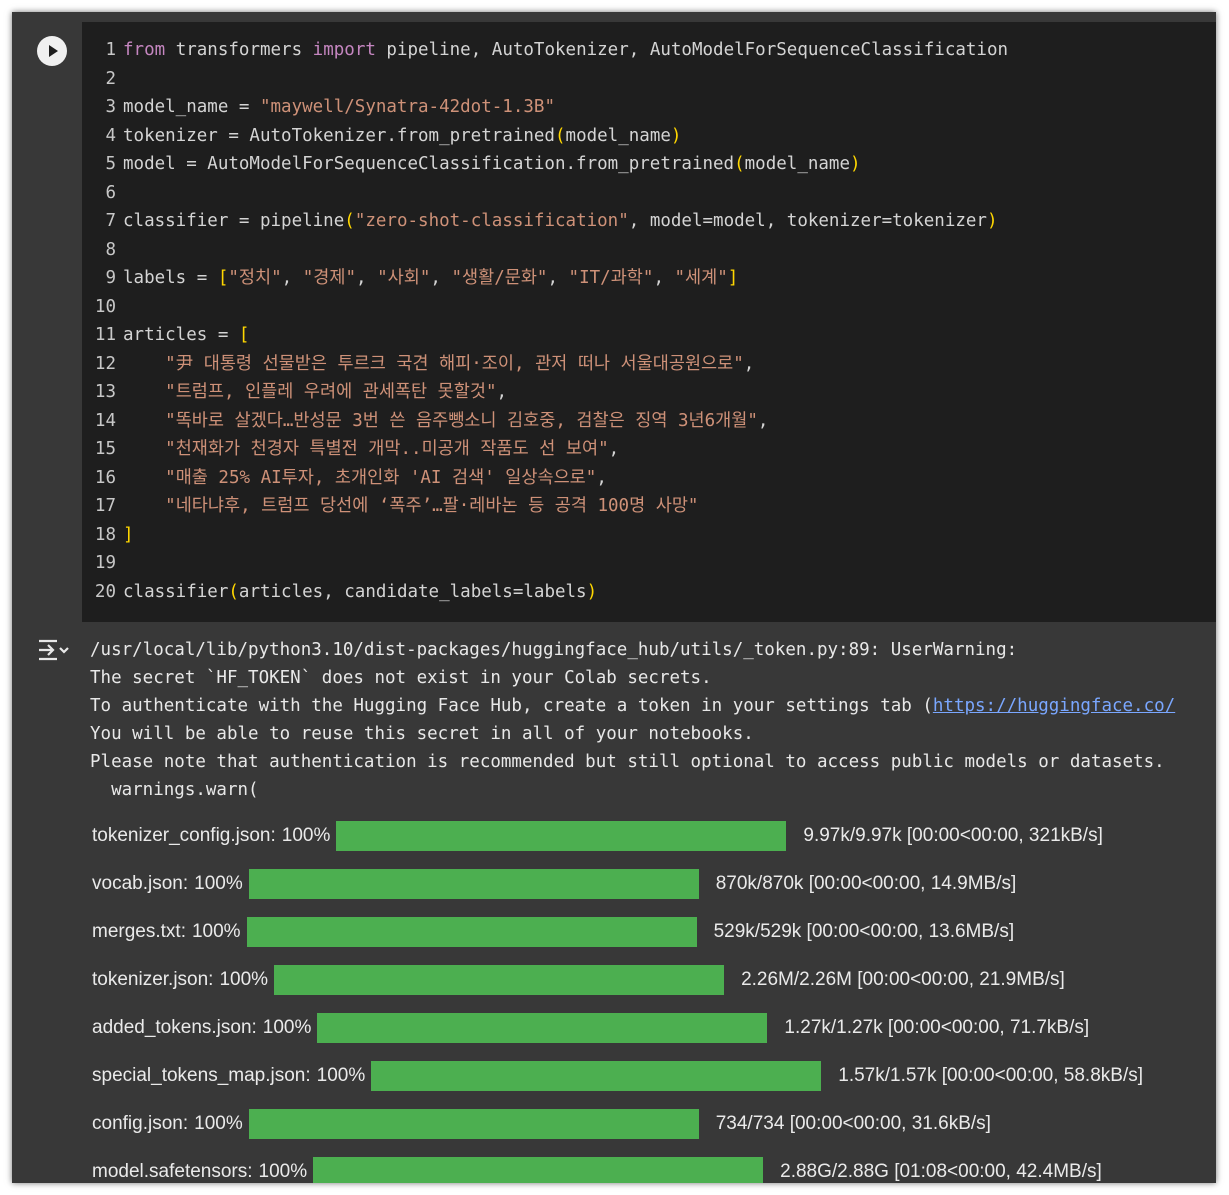 The width and height of the screenshot is (1229, 1195). Describe the element at coordinates (223, 278) in the screenshot. I see `code-bracket: [` at that location.